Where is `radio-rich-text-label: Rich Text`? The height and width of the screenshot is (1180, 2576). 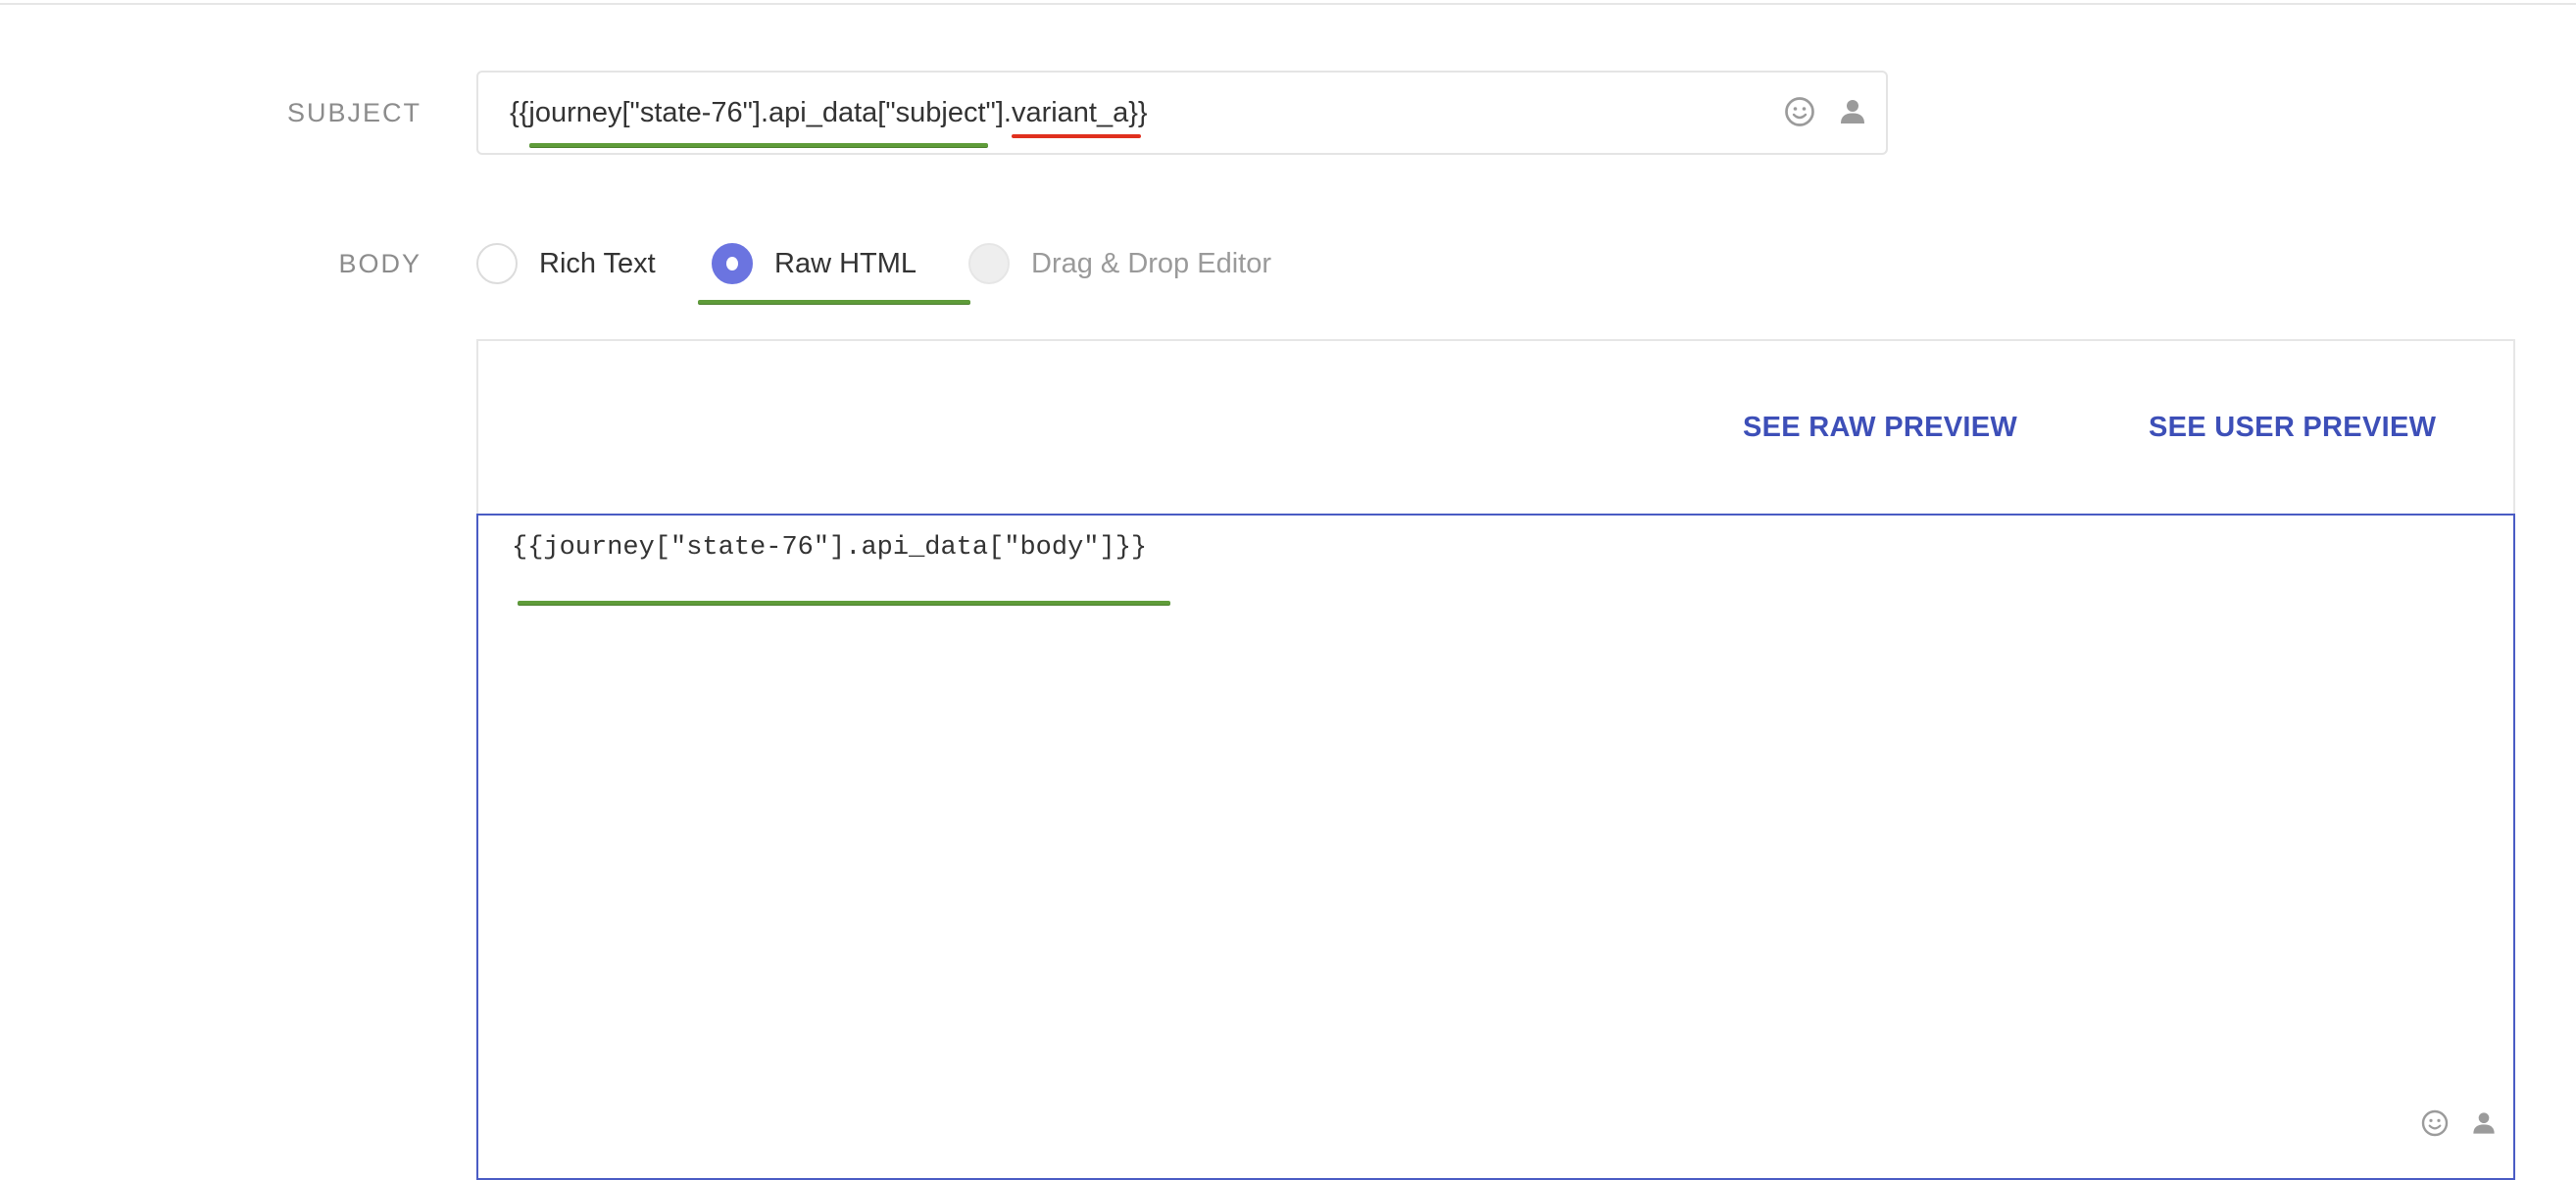 radio-rich-text-label: Rich Text is located at coordinates (597, 264).